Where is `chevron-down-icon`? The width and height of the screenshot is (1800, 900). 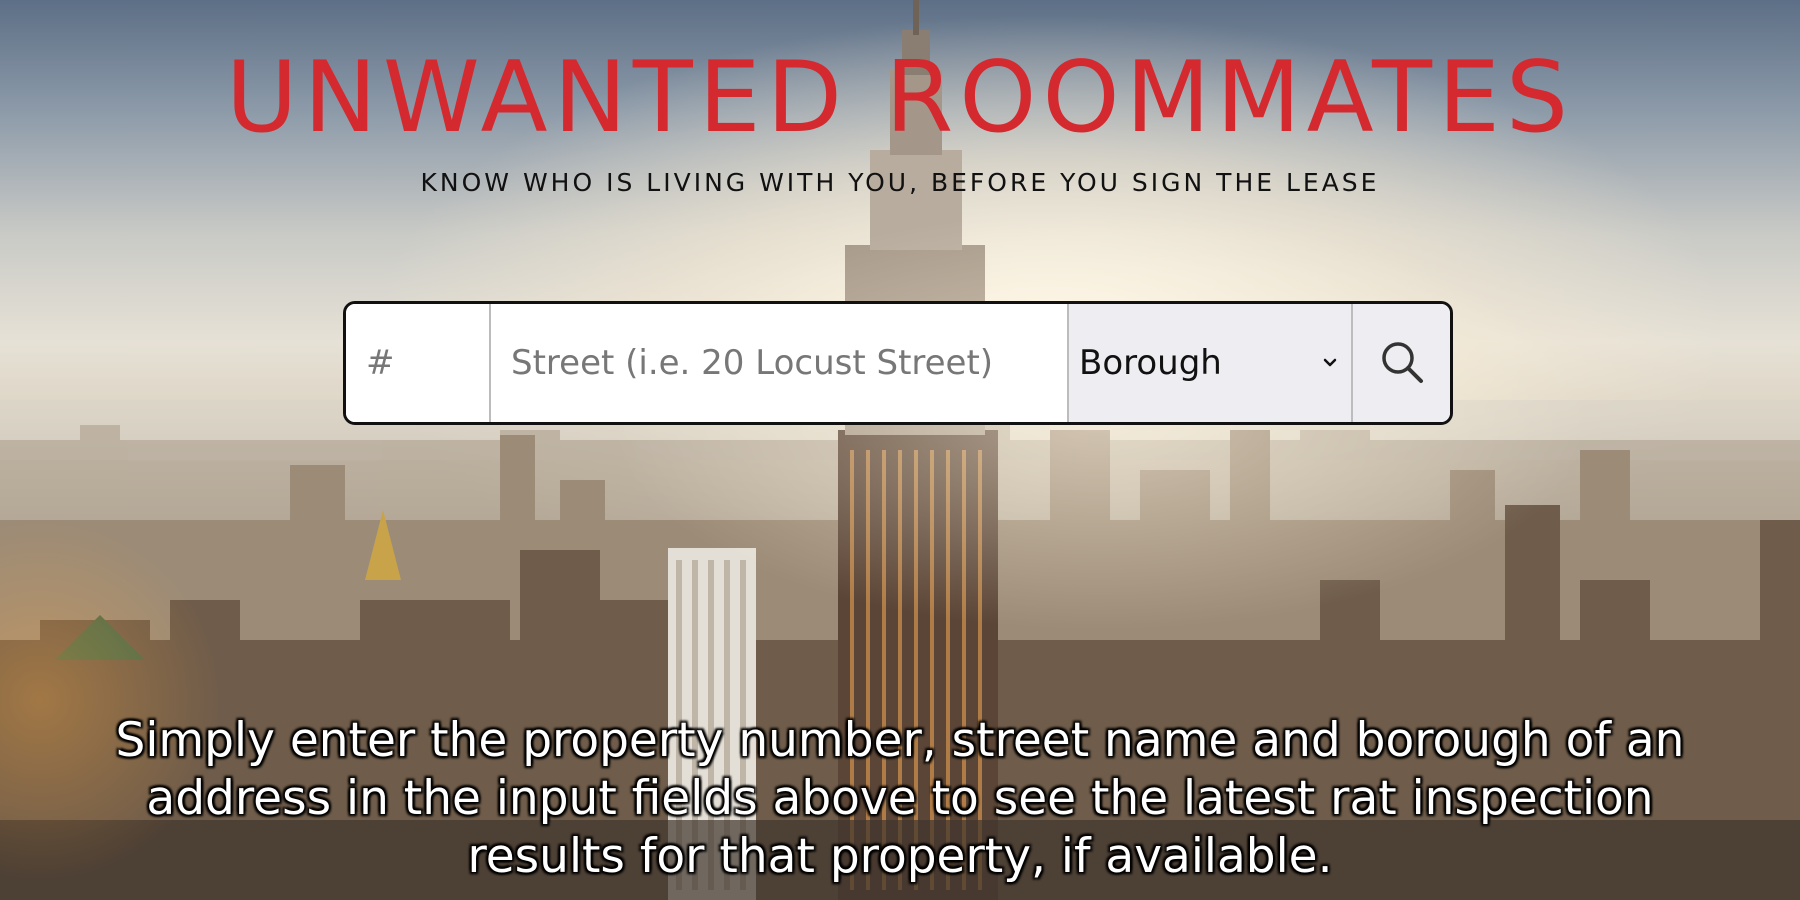 chevron-down-icon is located at coordinates (1330, 365).